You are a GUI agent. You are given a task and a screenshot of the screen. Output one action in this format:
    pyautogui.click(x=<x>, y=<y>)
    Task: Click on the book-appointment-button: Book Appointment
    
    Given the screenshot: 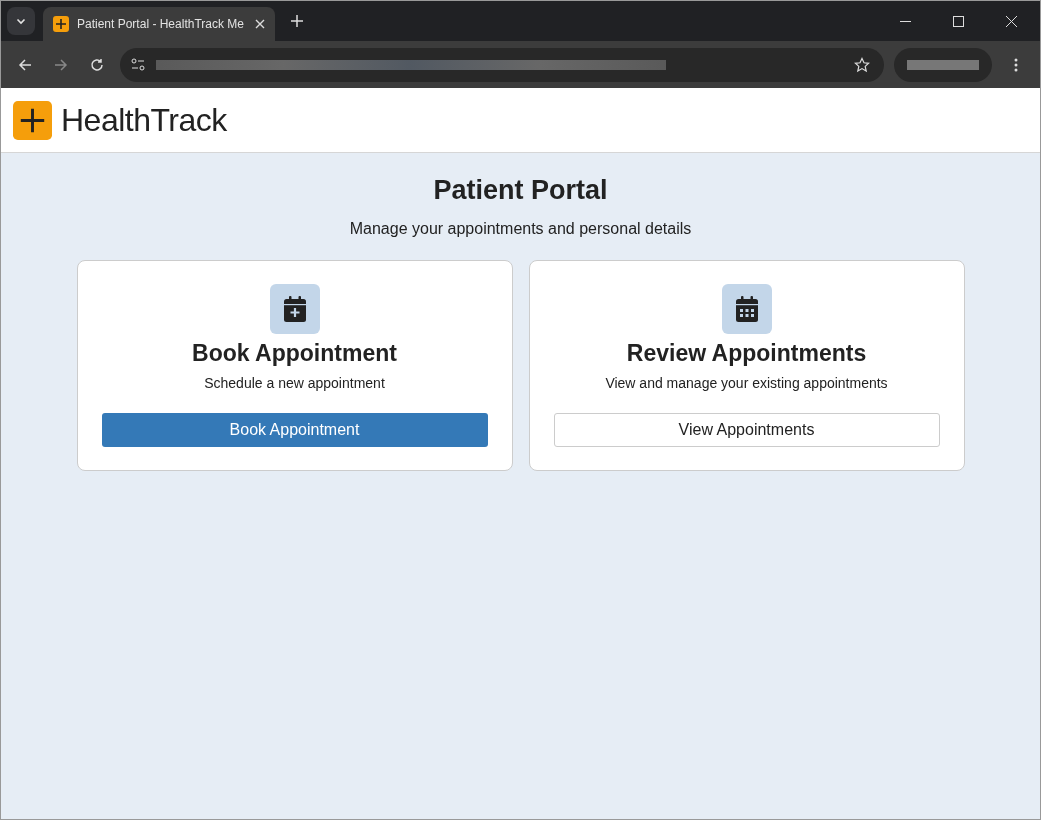 What is the action you would take?
    pyautogui.click(x=294, y=430)
    